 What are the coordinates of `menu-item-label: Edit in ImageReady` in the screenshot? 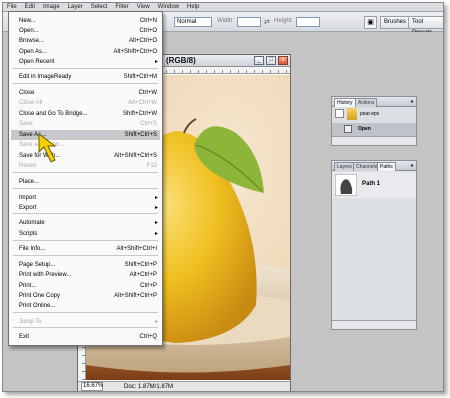 It's located at (45, 77).